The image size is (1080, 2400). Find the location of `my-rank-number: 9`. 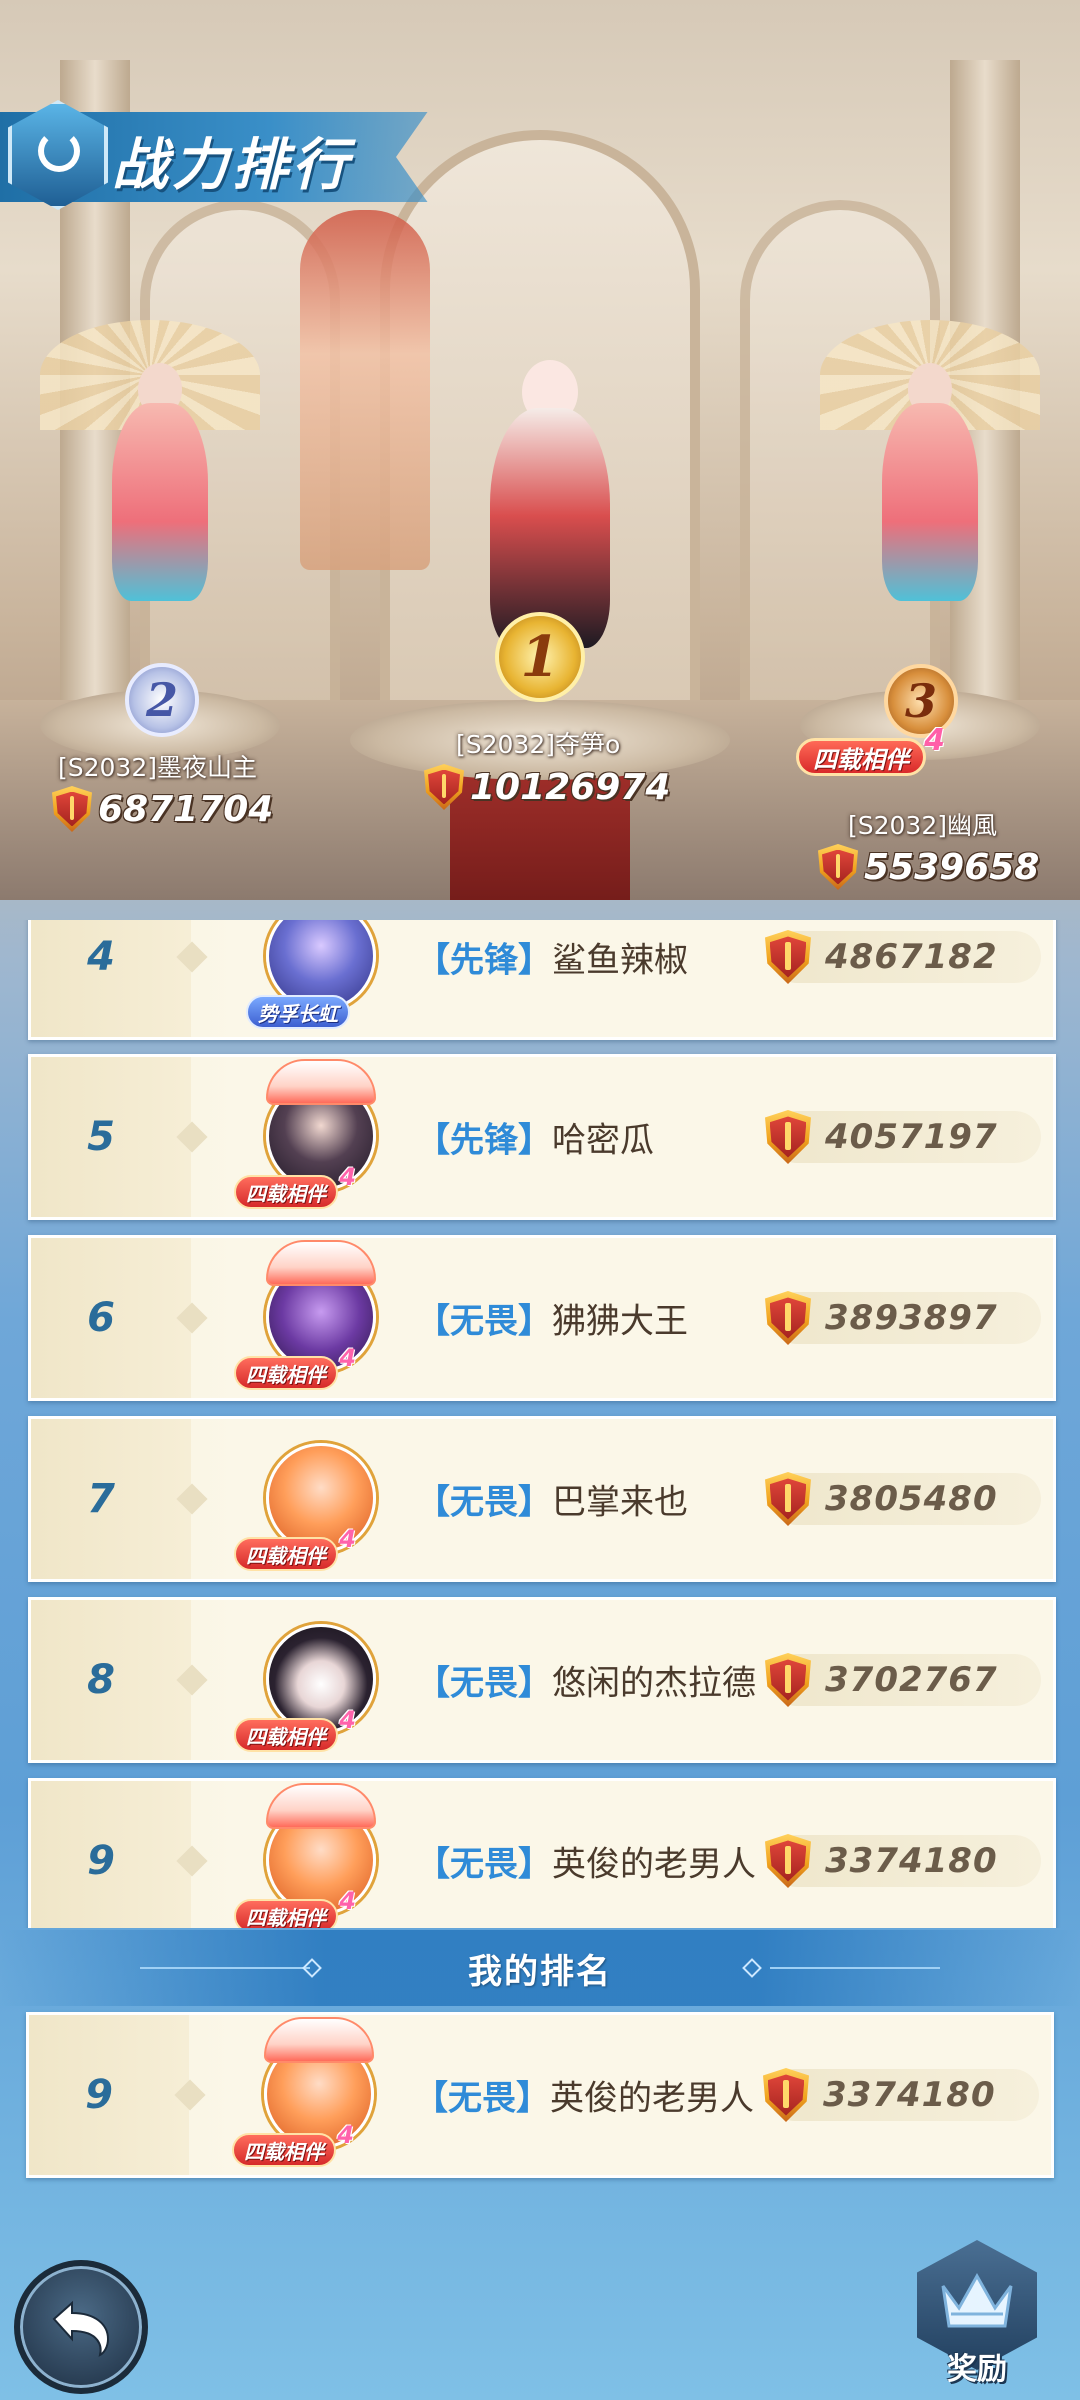

my-rank-number: 9 is located at coordinates (99, 2095).